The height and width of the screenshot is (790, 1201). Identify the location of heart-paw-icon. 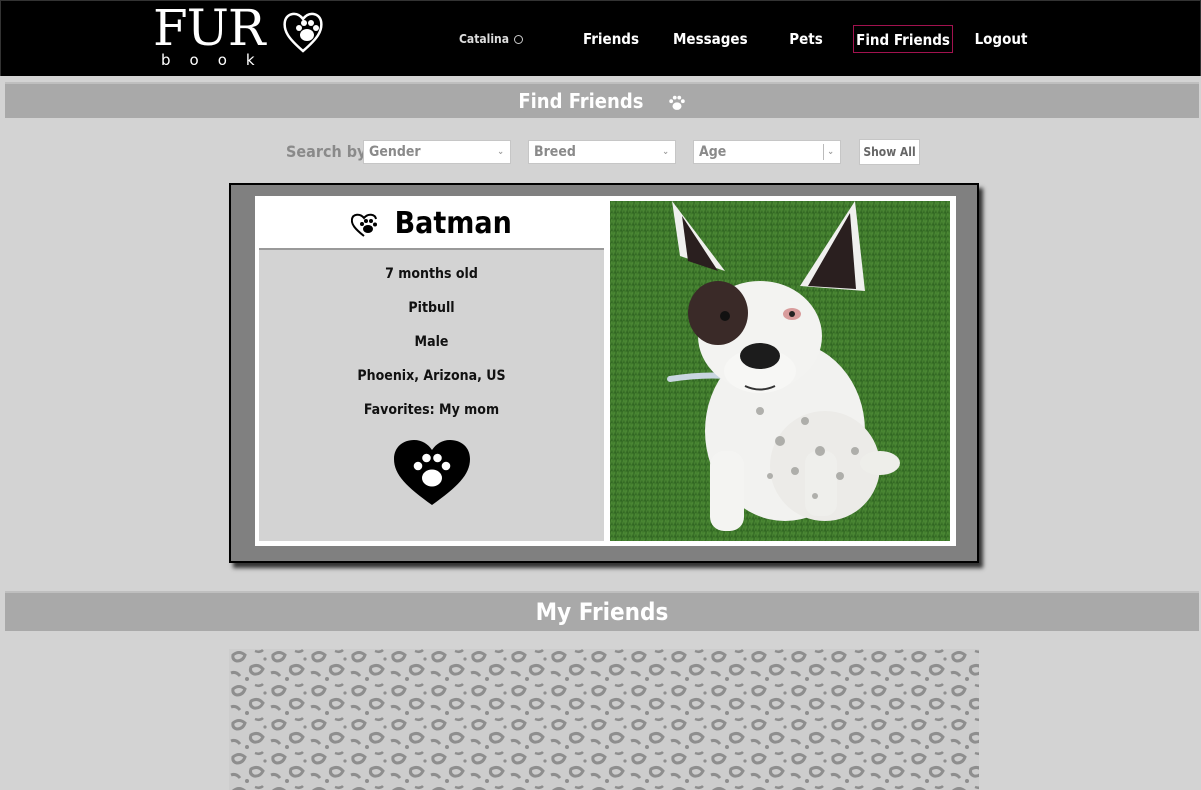
(364, 225).